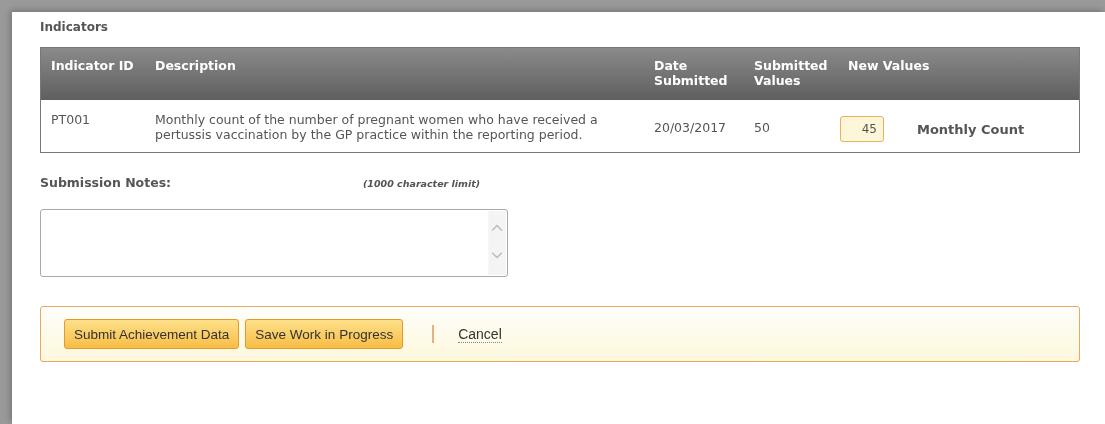  I want to click on scrollbar, so click(497, 243).